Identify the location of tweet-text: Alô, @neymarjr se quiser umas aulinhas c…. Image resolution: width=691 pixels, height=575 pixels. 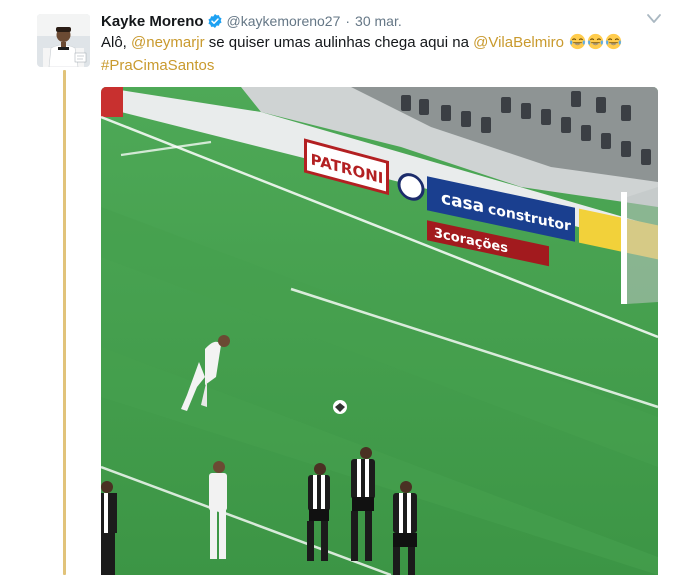
(381, 54).